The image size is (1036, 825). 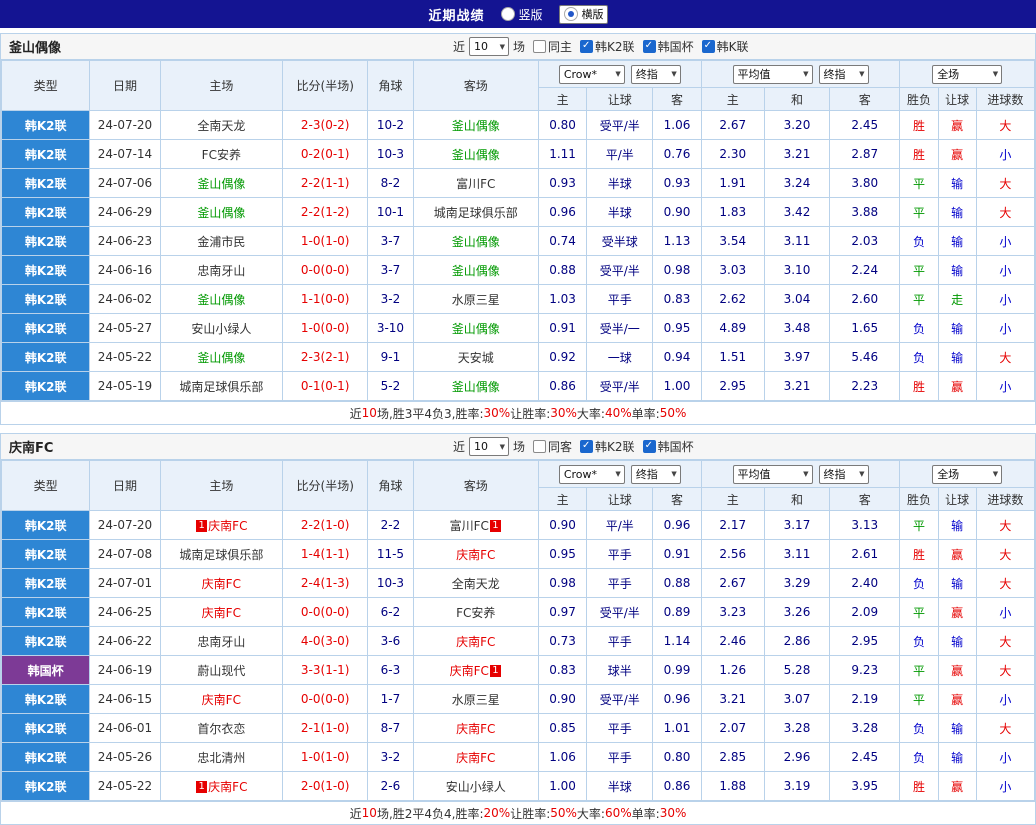 What do you see at coordinates (797, 786) in the screenshot?
I see `avg-odds-cell: 3.19` at bounding box center [797, 786].